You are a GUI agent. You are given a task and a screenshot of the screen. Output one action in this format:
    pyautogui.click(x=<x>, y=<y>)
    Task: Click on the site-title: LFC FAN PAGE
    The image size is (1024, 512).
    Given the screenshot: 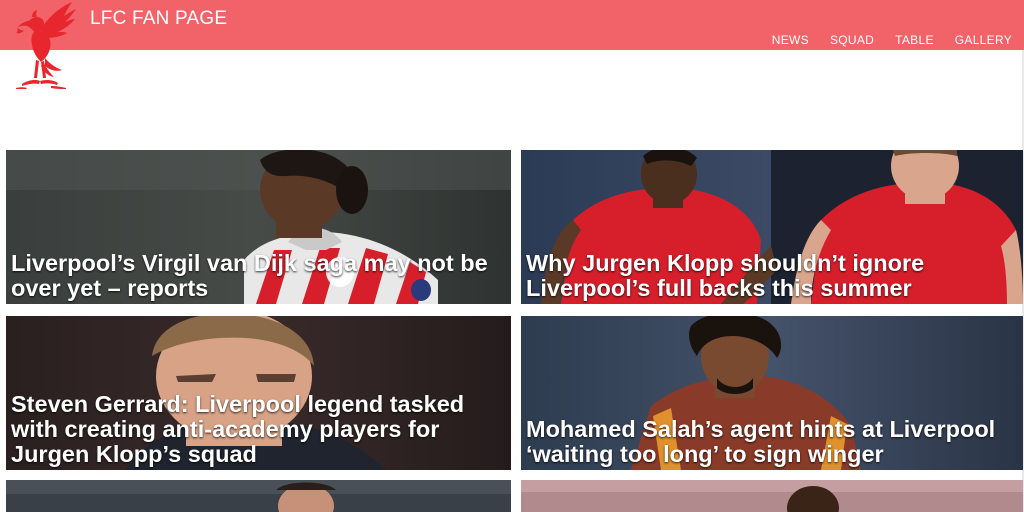 What is the action you would take?
    pyautogui.click(x=158, y=19)
    